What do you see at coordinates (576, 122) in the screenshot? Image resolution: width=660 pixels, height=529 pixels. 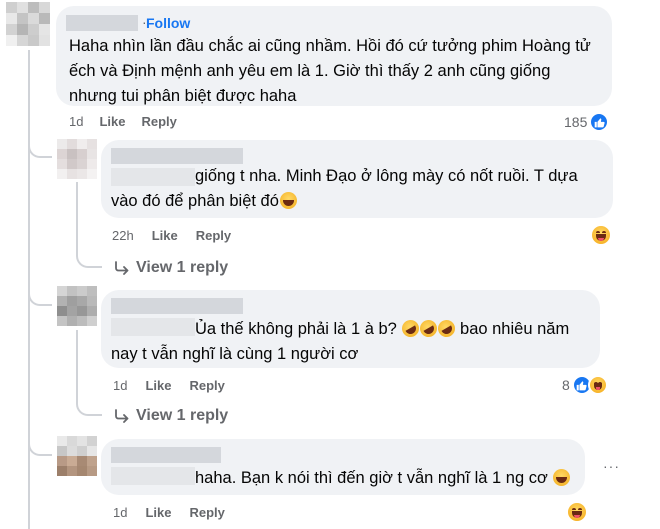 I see `reaction-count: 185` at bounding box center [576, 122].